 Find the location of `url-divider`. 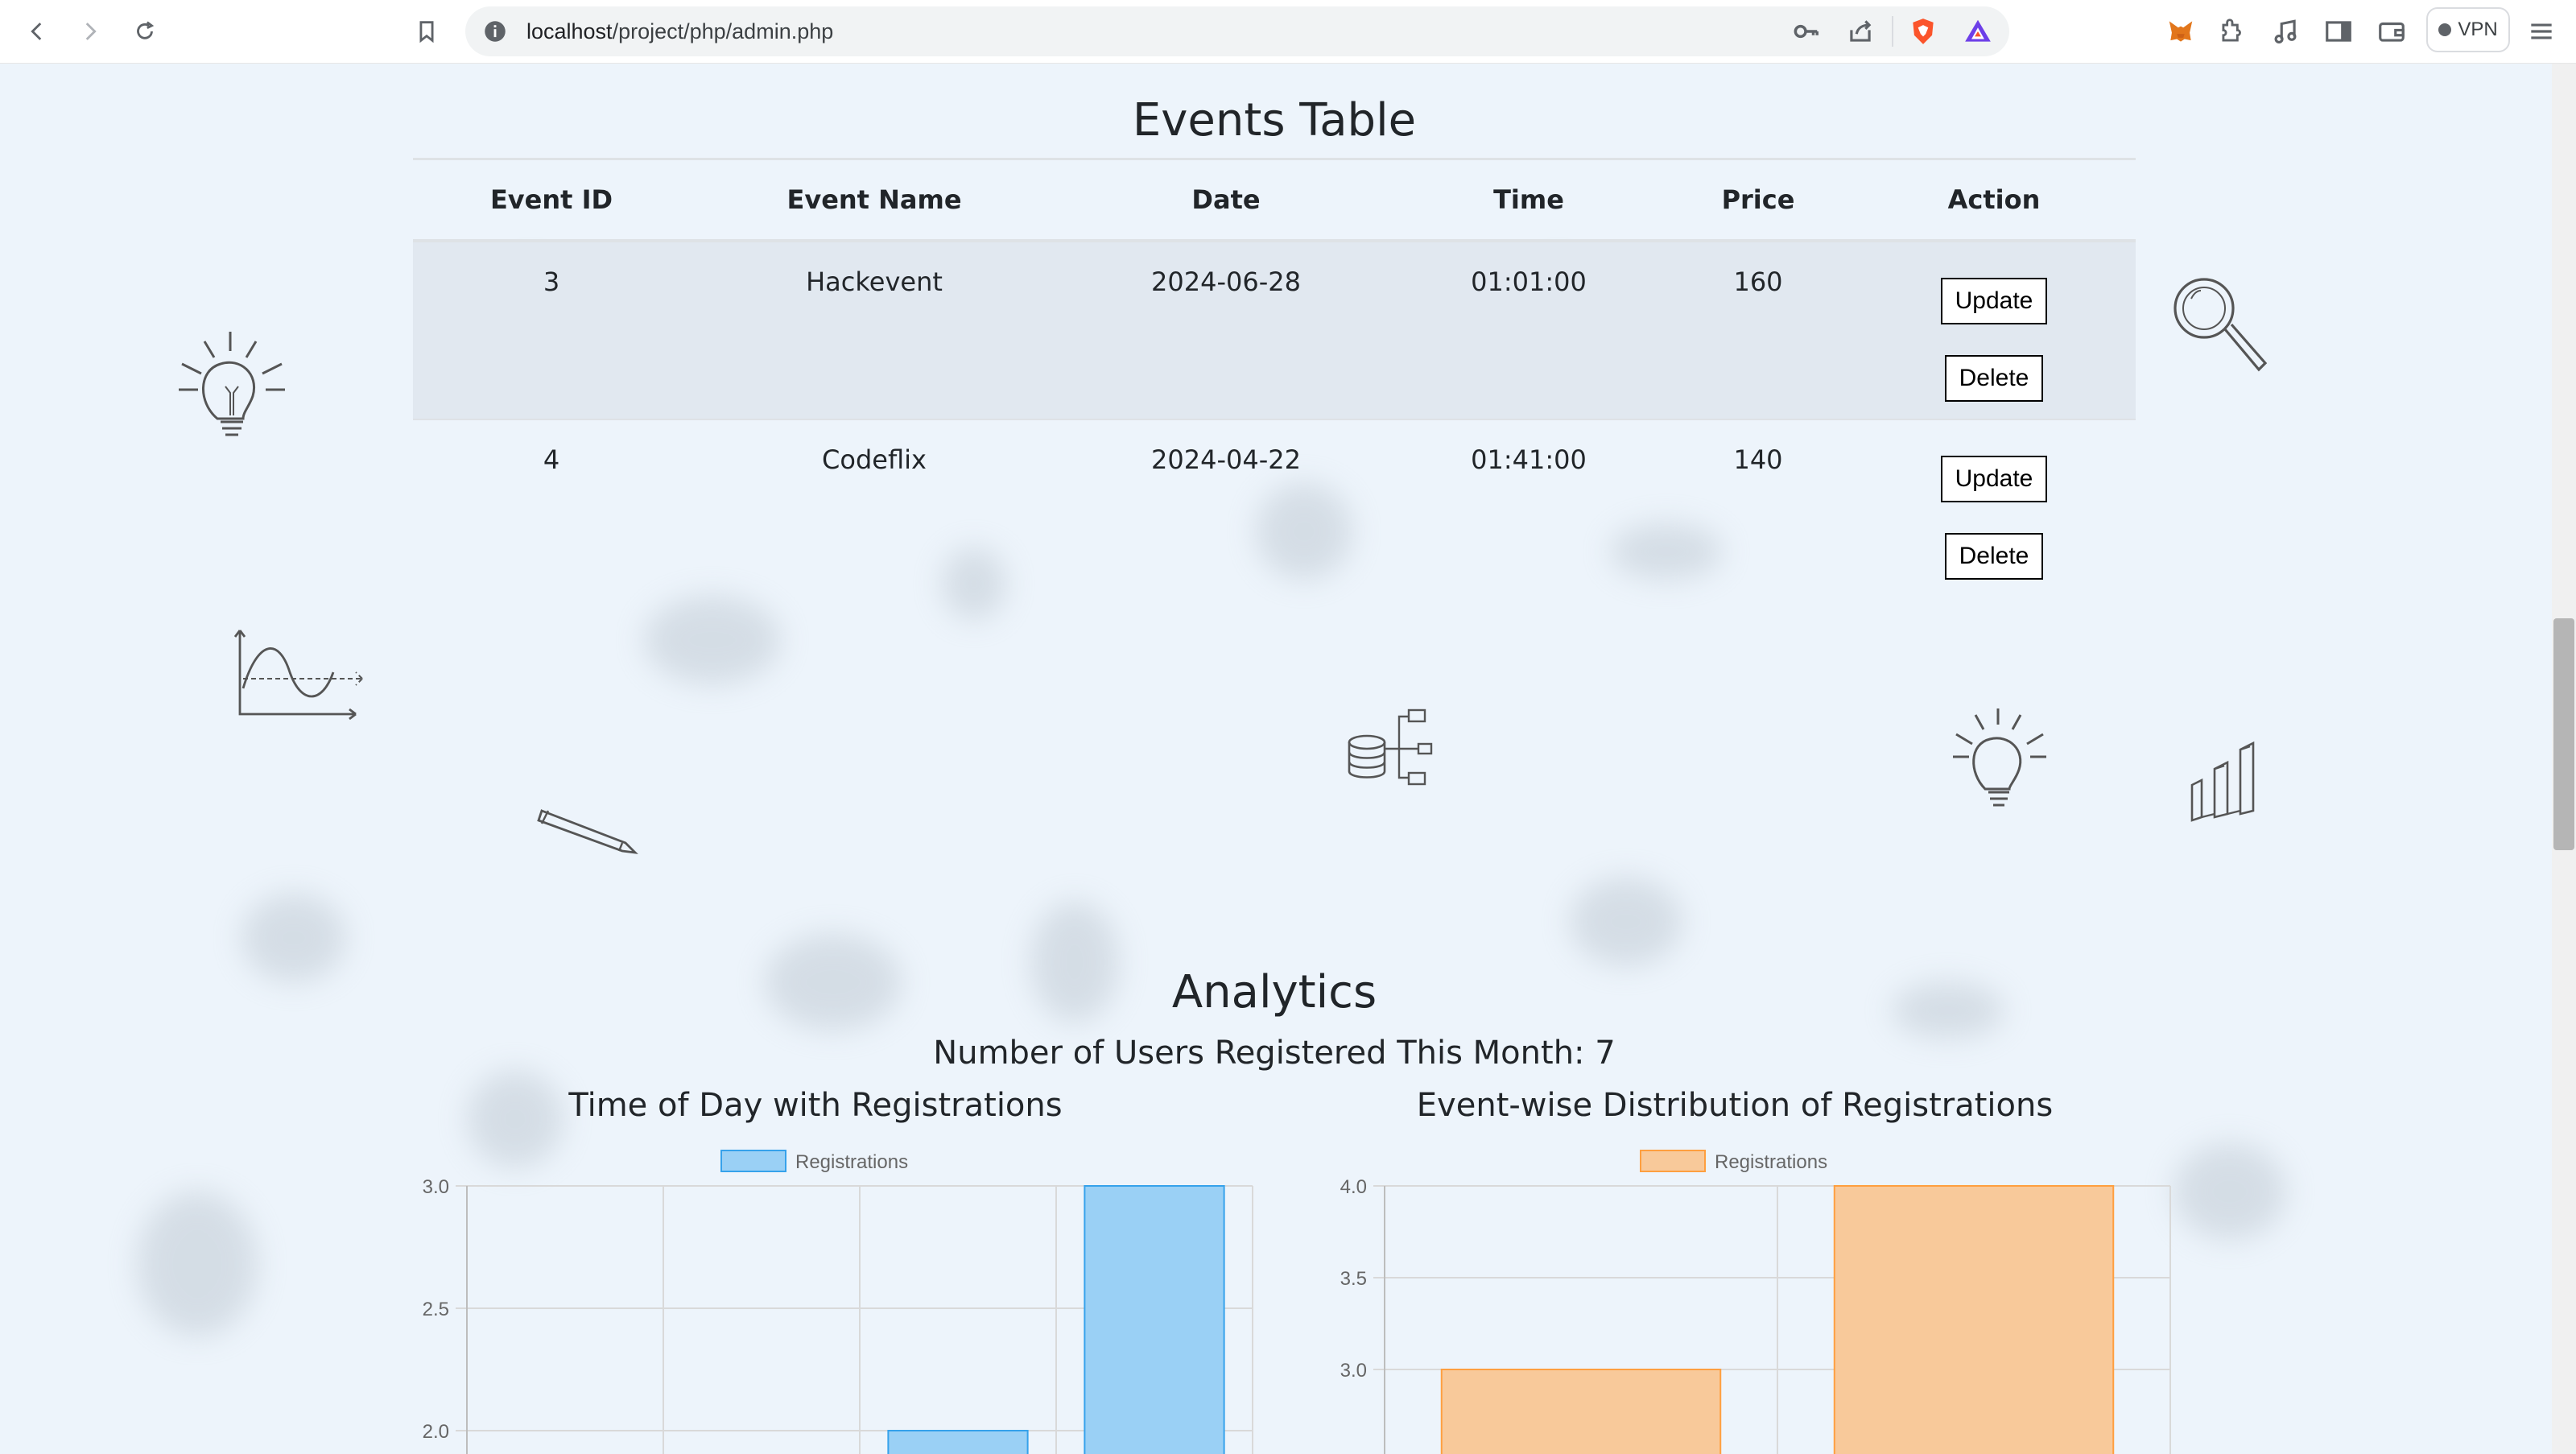

url-divider is located at coordinates (1892, 31).